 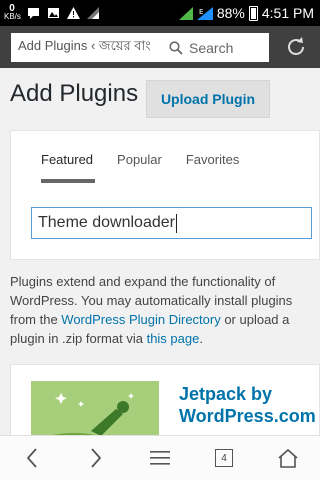 What do you see at coordinates (230, 13) in the screenshot?
I see `battery-percent: 88%` at bounding box center [230, 13].